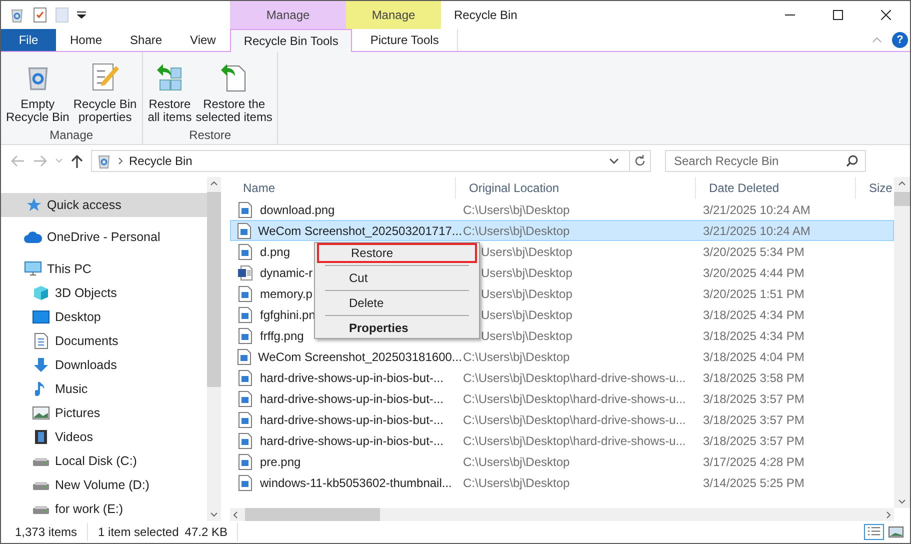  I want to click on scroll-left-icon, so click(235, 514).